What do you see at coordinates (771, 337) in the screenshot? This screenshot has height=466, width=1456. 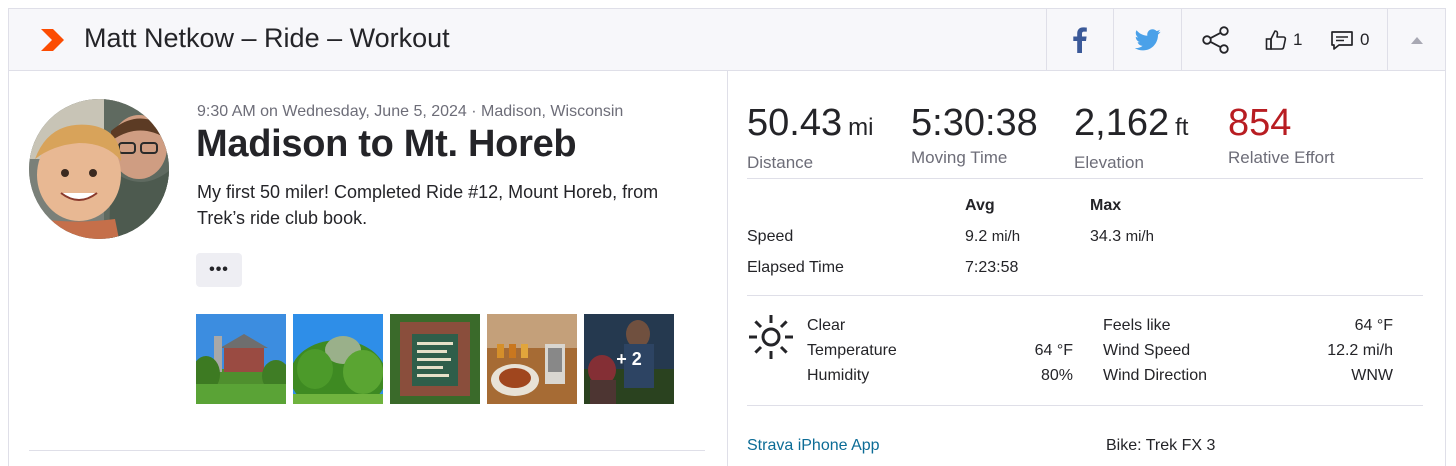 I see `sun-icon` at bounding box center [771, 337].